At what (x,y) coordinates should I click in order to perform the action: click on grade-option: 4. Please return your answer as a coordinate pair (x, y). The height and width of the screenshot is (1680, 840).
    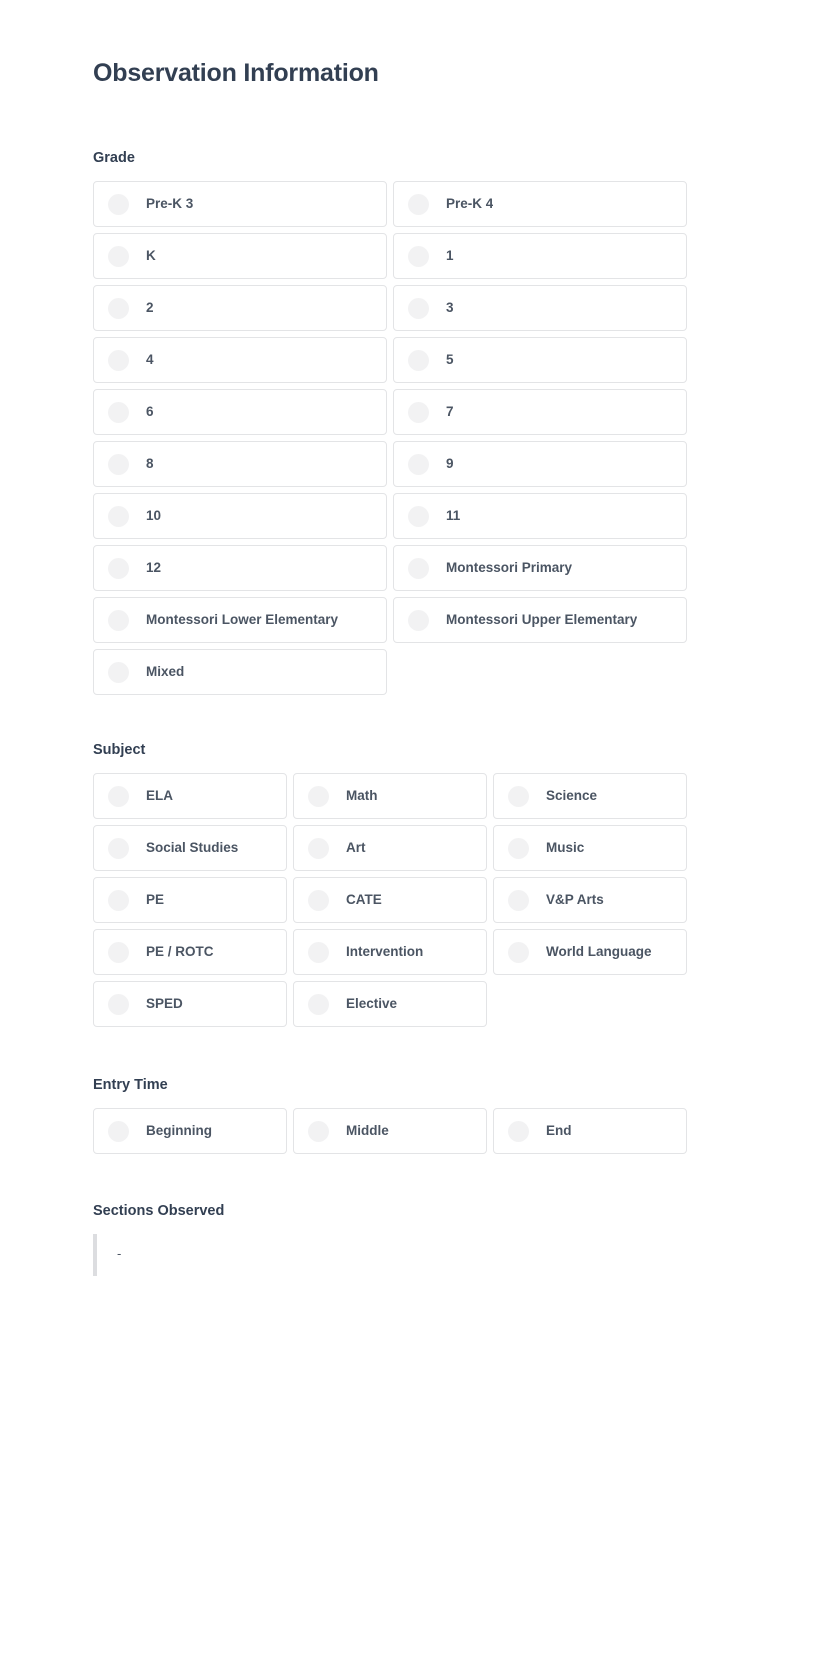
    Looking at the image, I should click on (240, 360).